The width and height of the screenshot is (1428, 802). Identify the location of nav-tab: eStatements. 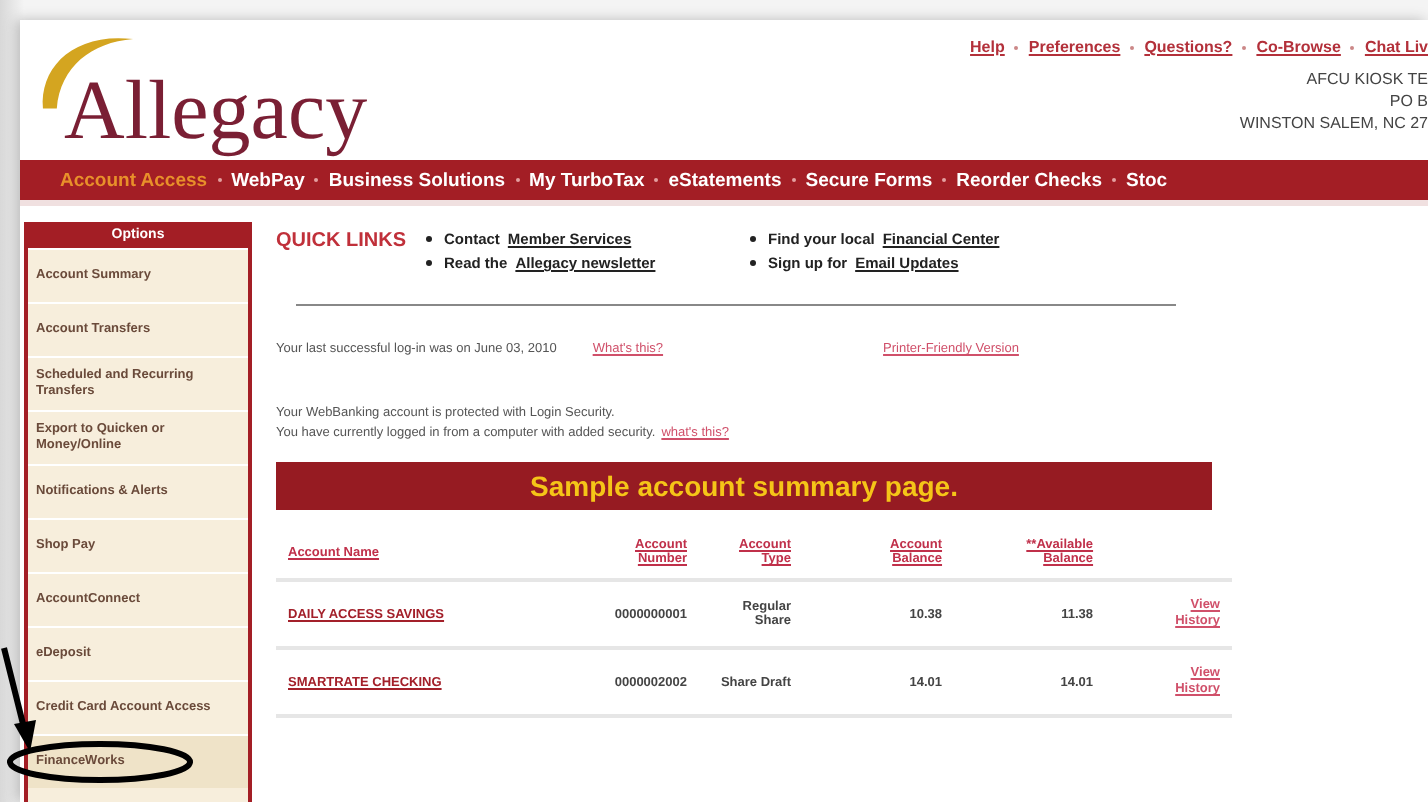
(725, 180).